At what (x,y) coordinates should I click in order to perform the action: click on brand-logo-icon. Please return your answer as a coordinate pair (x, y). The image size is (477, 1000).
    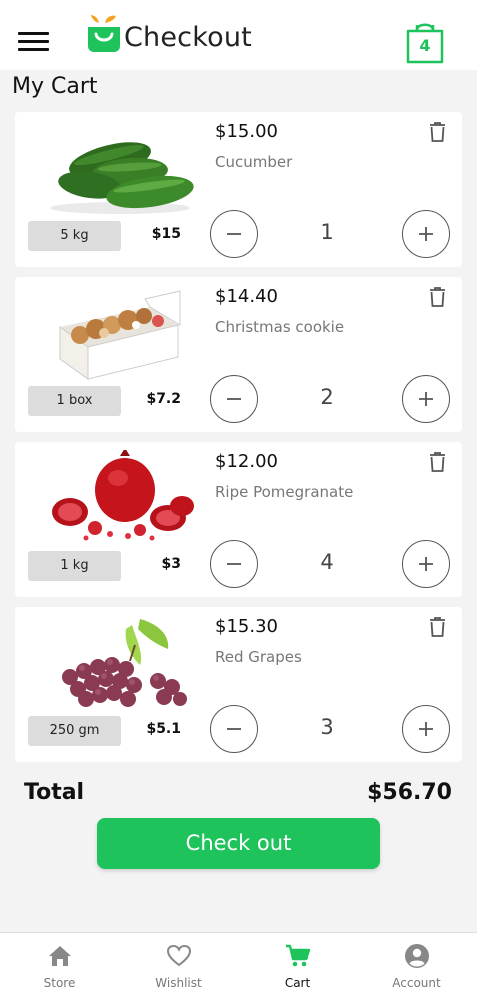
    Looking at the image, I should click on (104, 33).